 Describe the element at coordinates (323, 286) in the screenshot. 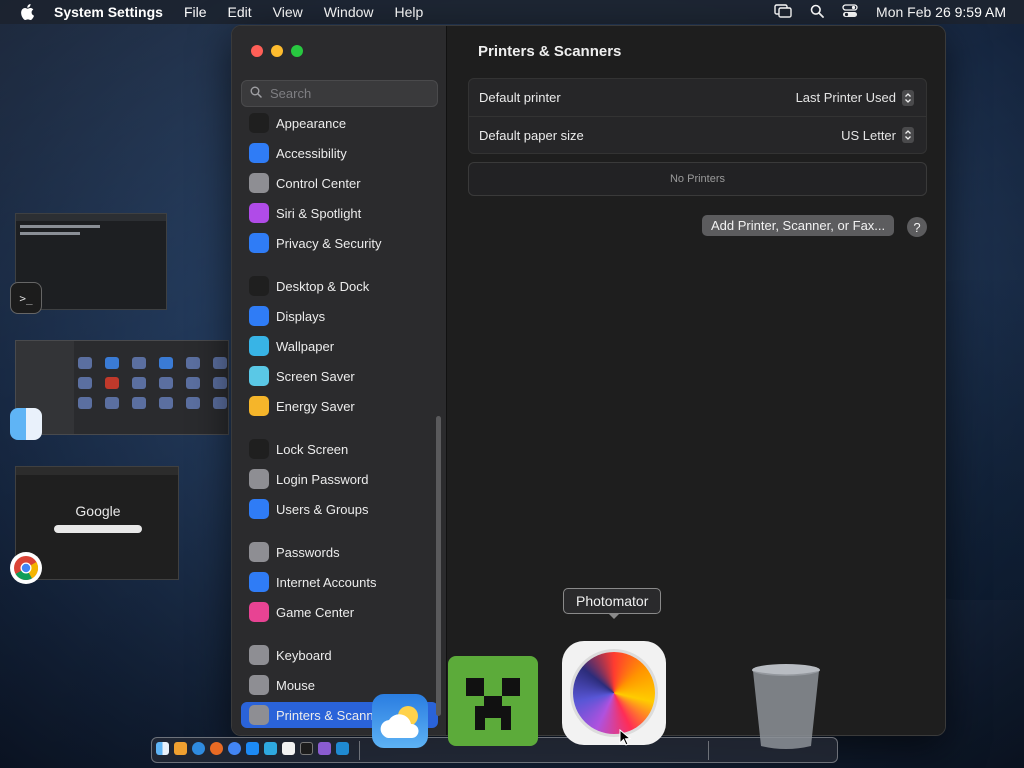

I see `sidebar-item-label: Desktop & Dock` at that location.